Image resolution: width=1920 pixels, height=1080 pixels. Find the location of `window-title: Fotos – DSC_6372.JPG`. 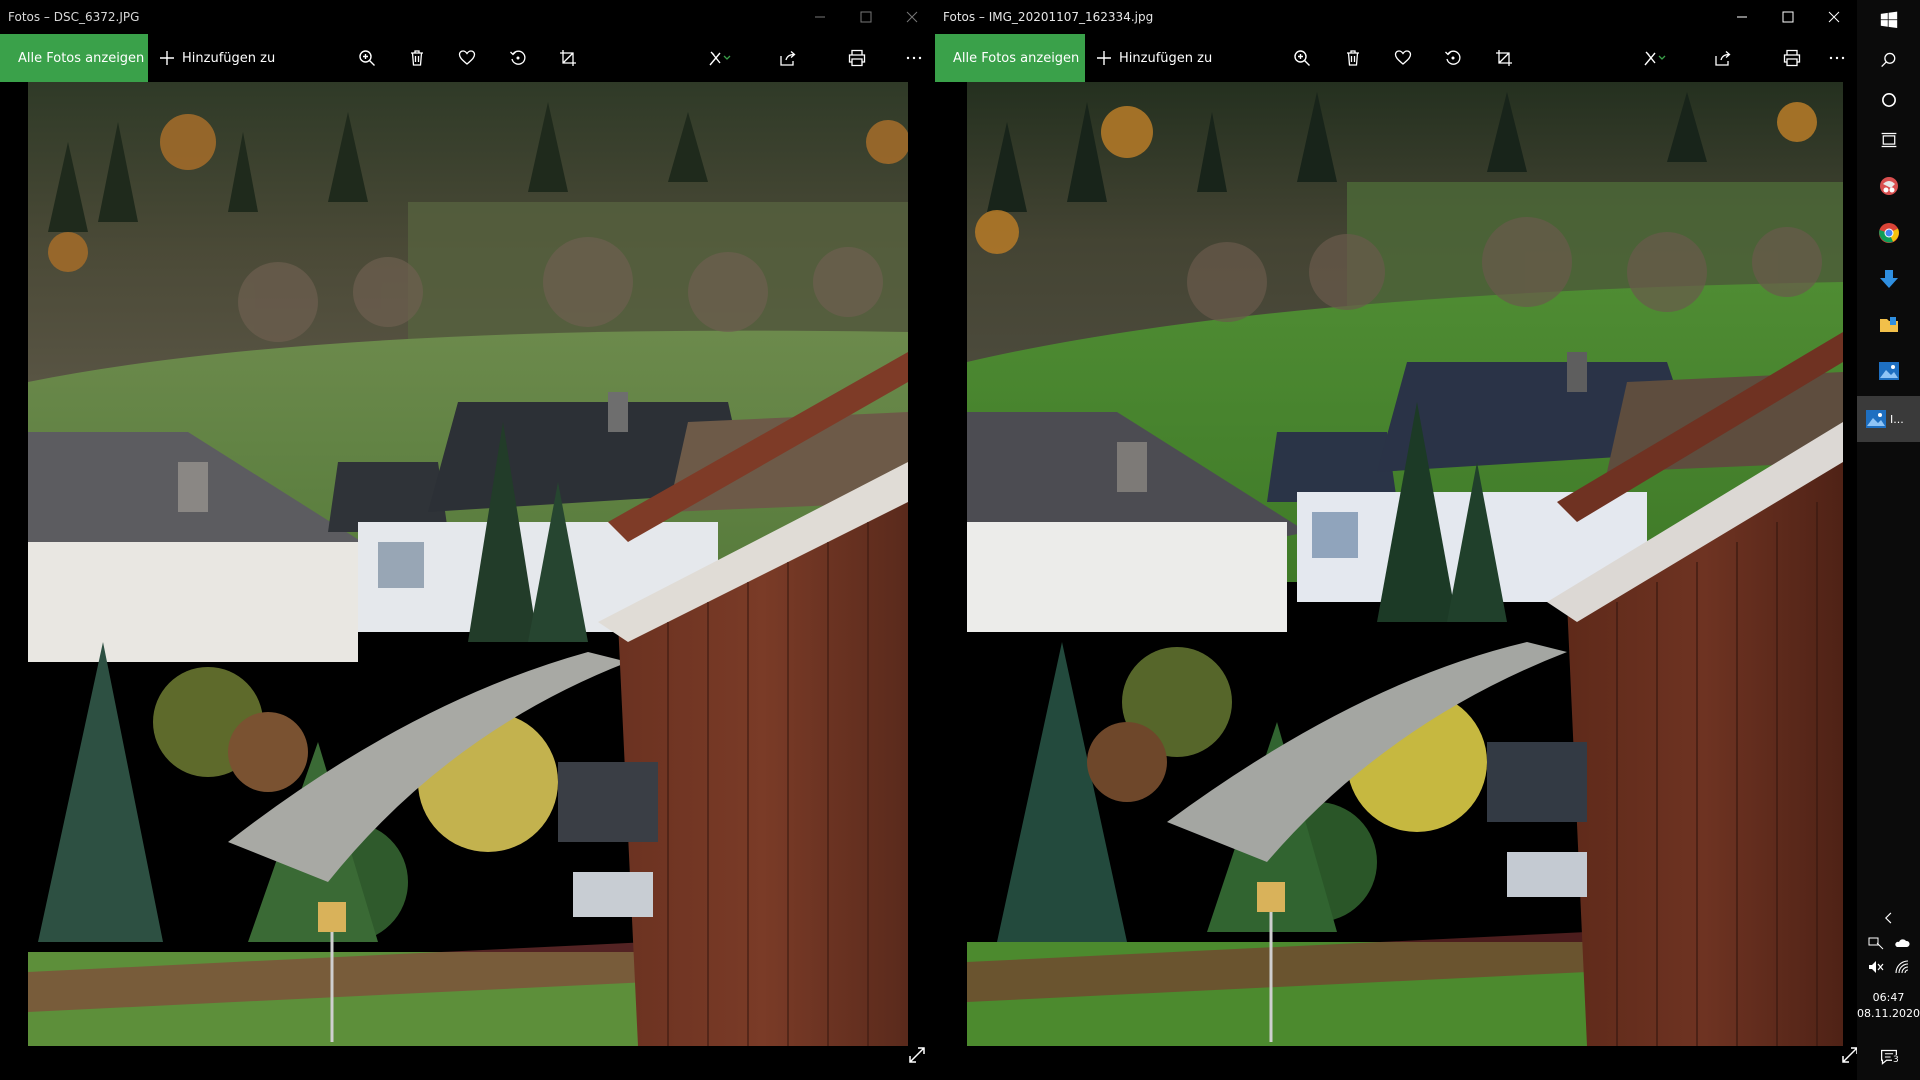

window-title: Fotos – DSC_6372.JPG is located at coordinates (74, 17).